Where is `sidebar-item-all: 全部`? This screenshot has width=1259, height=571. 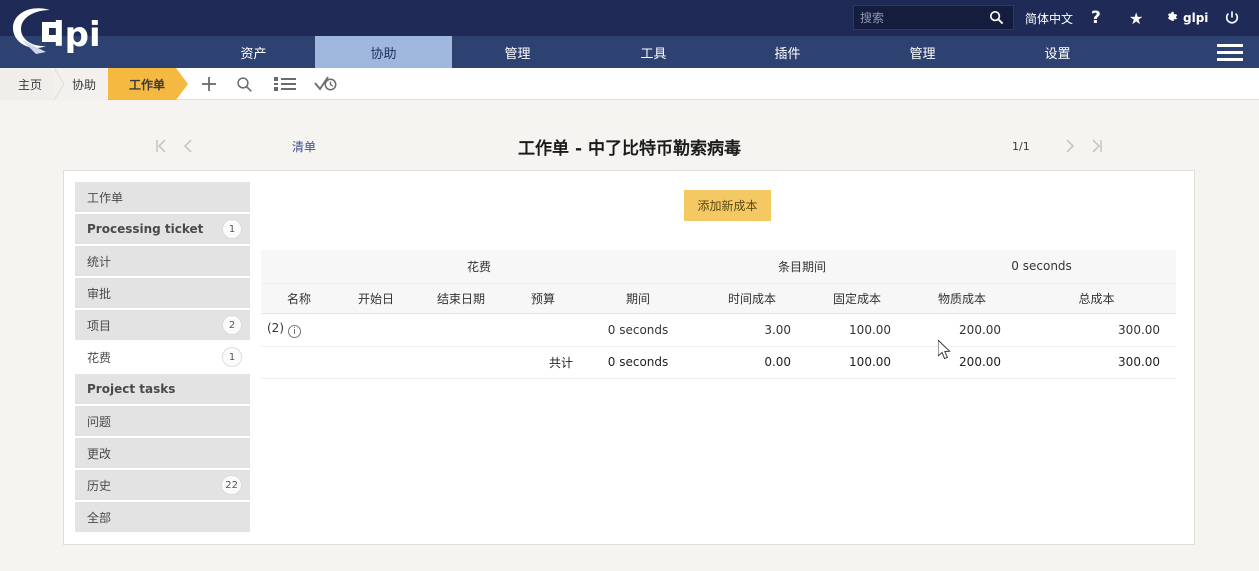
sidebar-item-all: 全部 is located at coordinates (162, 517).